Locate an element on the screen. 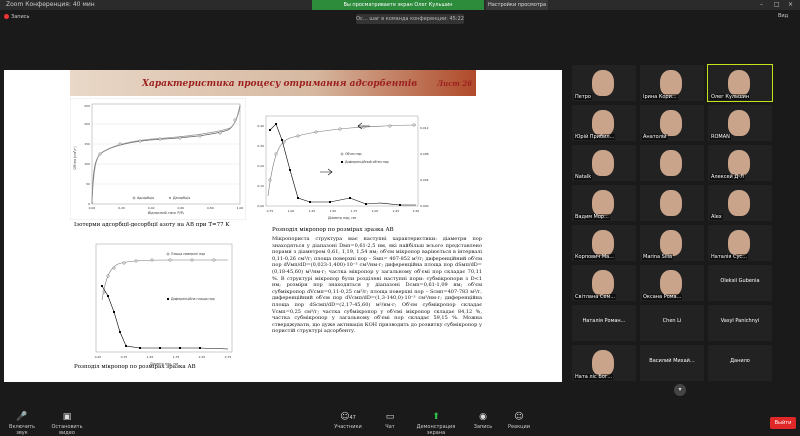 This screenshot has width=800, height=436. record-button: ◉ Запись is located at coordinates (483, 421).